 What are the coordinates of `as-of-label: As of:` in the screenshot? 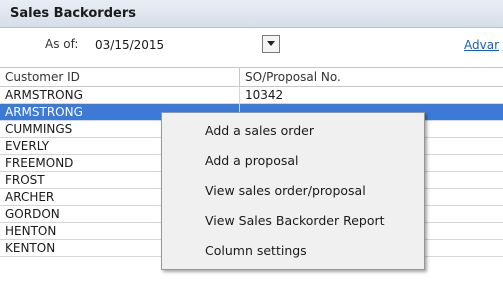 It's located at (62, 44).